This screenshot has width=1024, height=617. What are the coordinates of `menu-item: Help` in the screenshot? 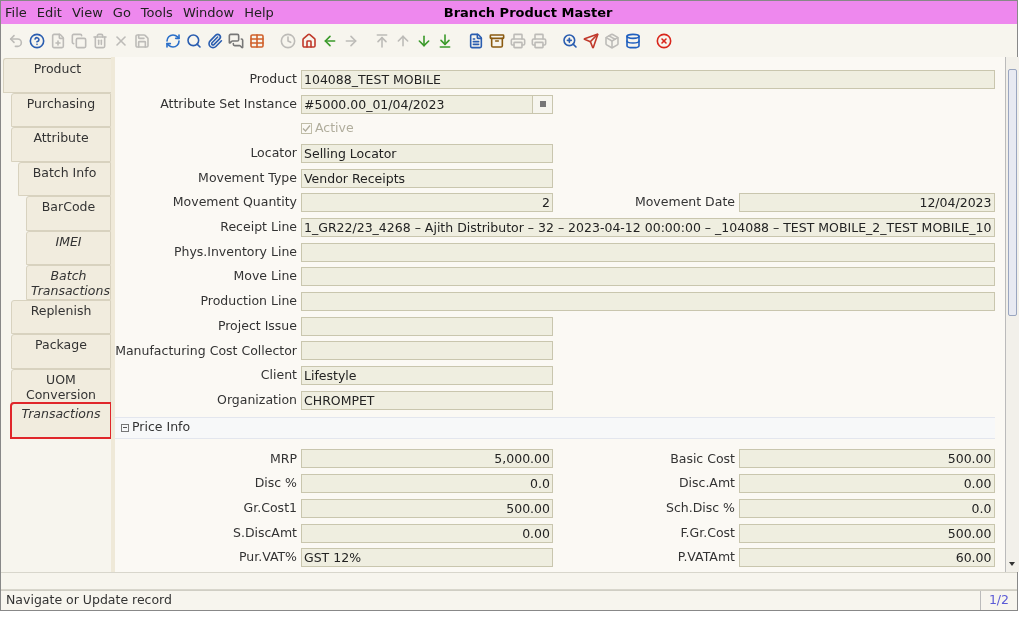 It's located at (259, 12).